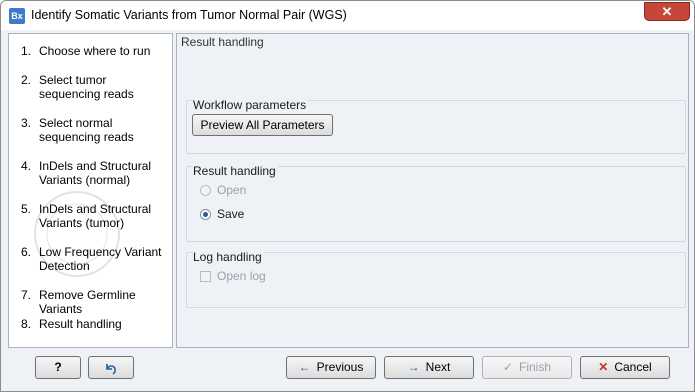 The height and width of the screenshot is (392, 695). What do you see at coordinates (58, 367) in the screenshot?
I see `help-button: ?` at bounding box center [58, 367].